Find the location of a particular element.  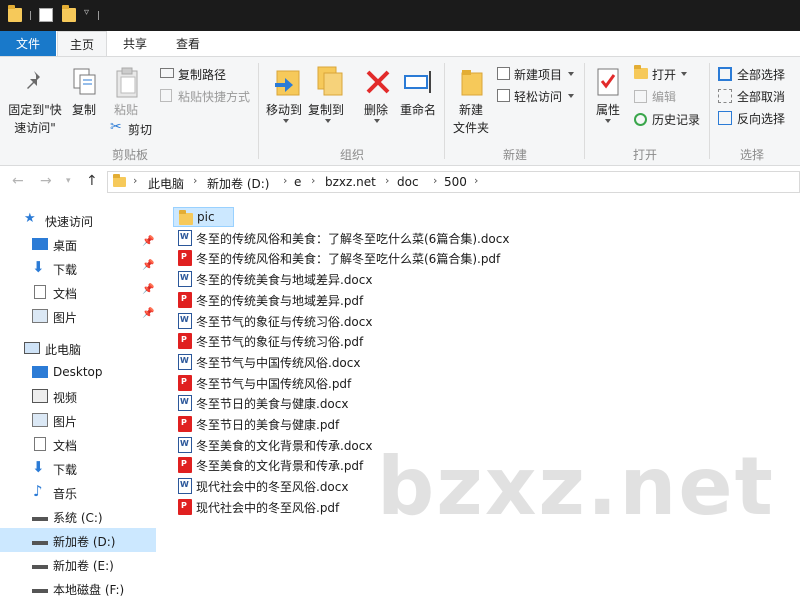

move-to-icon is located at coordinates (287, 83).